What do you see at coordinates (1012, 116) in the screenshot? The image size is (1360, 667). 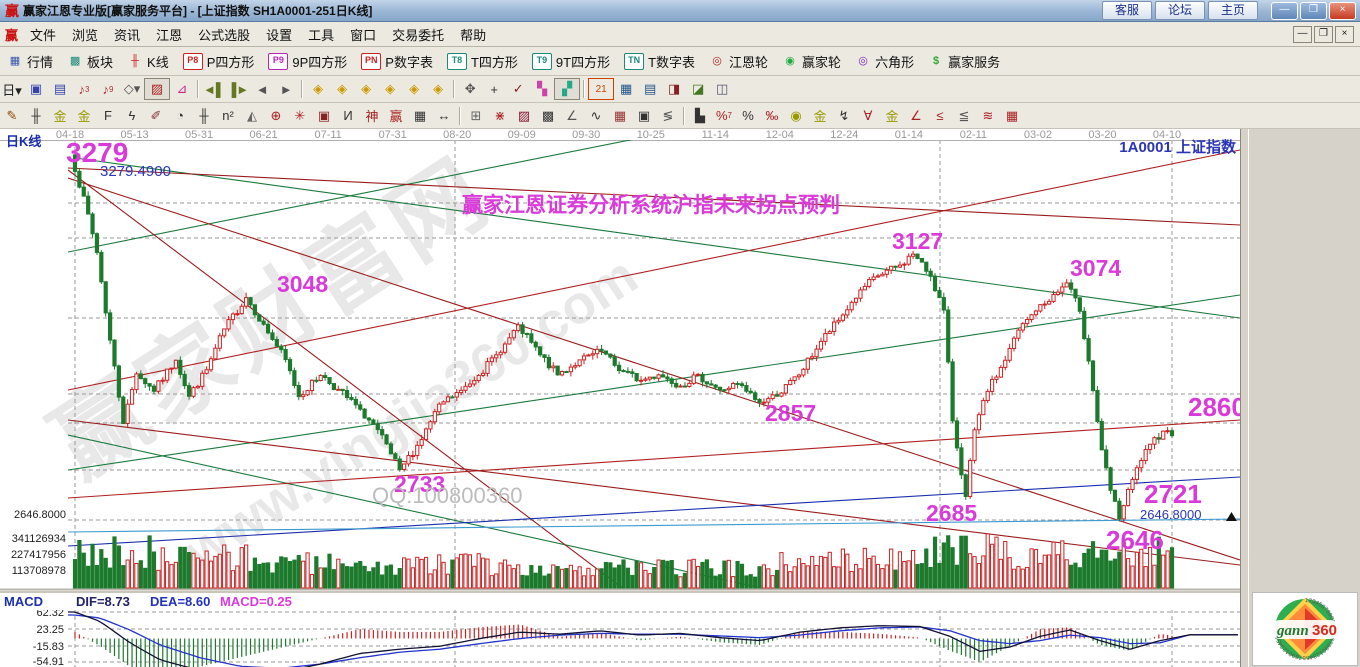 I see `last-tool-icon: ▦` at bounding box center [1012, 116].